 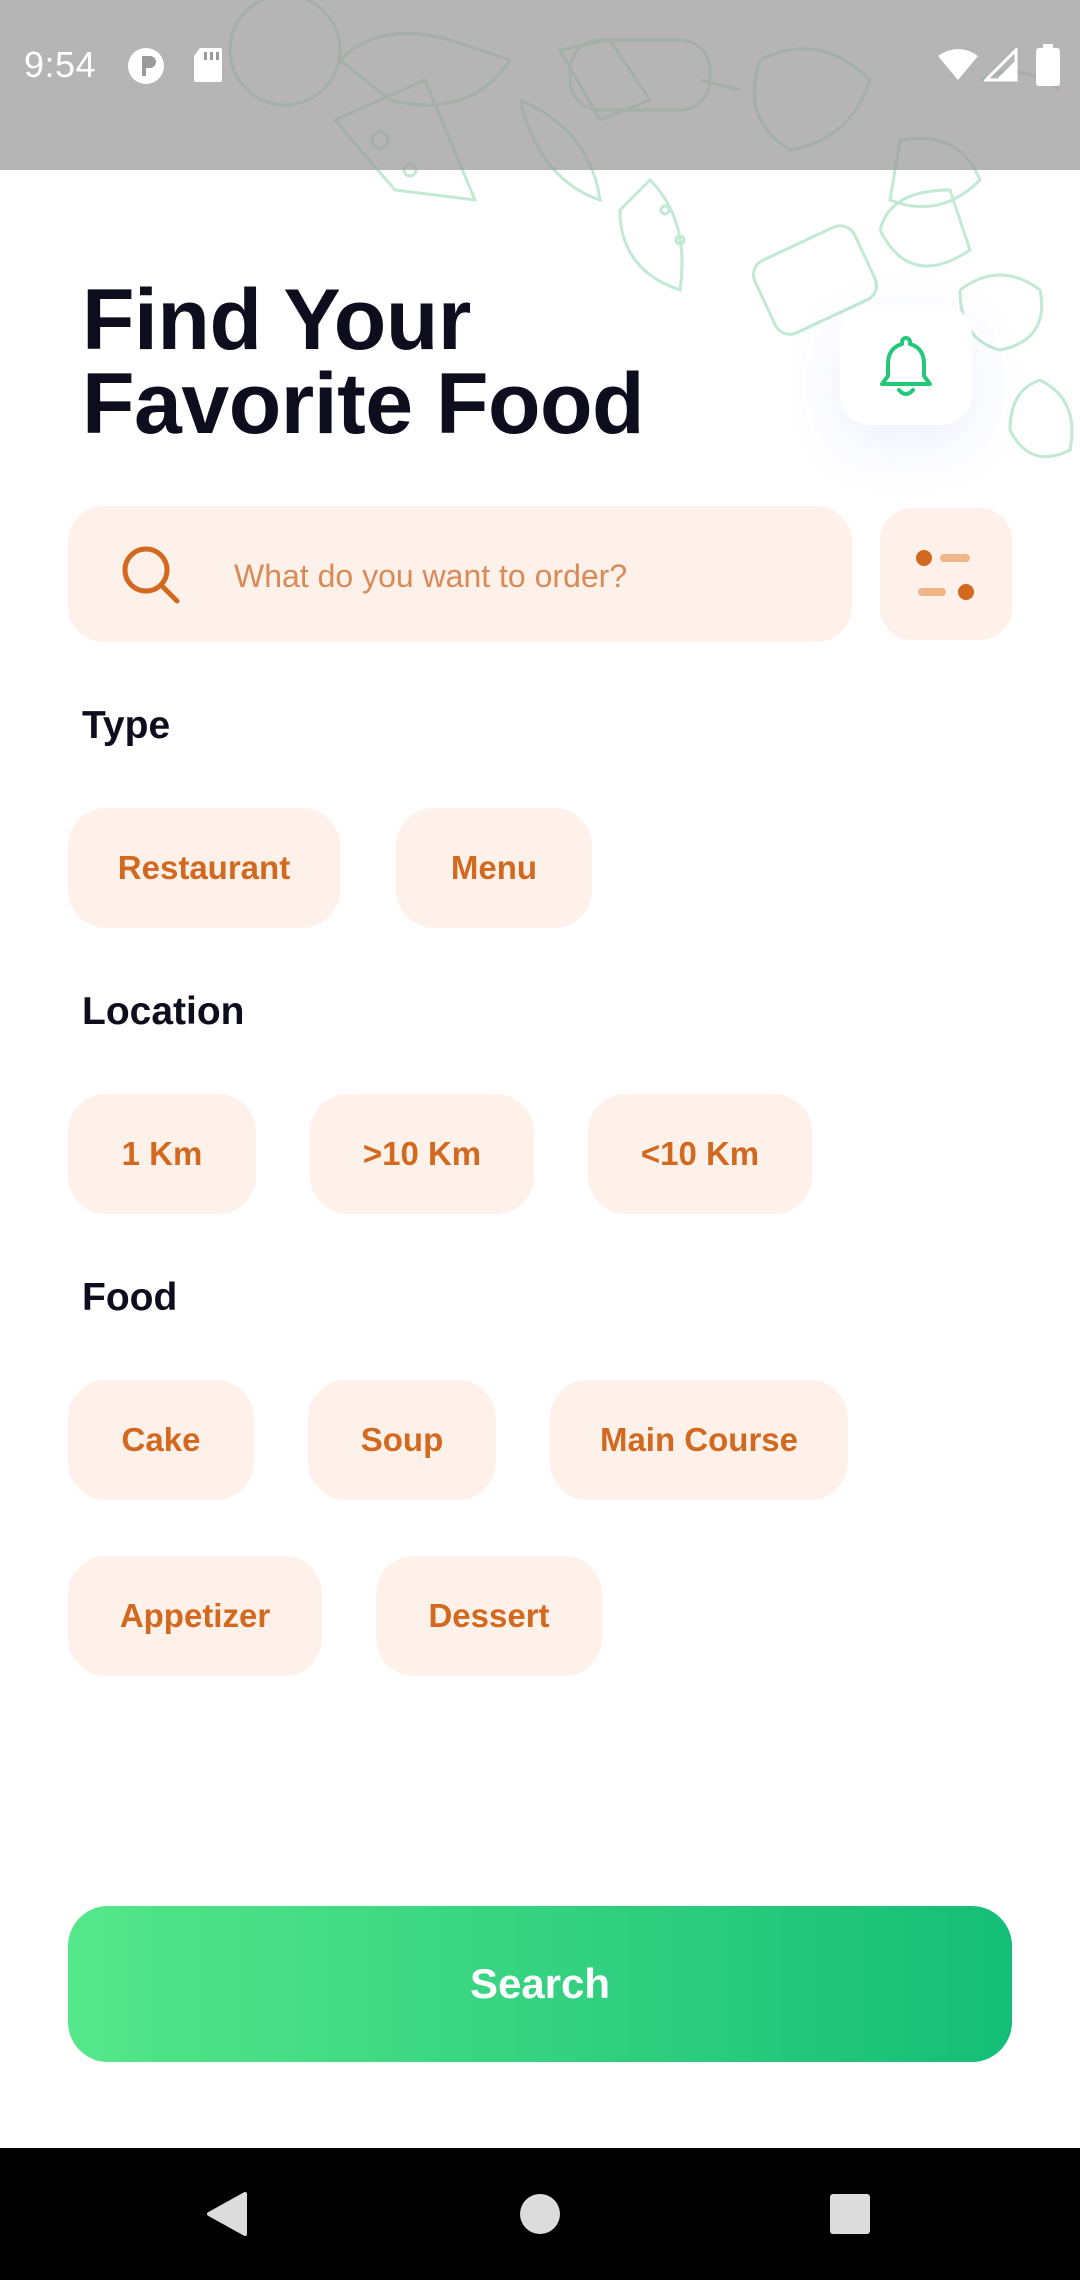 I want to click on page-title-line2: Favorite Food, so click(x=363, y=404).